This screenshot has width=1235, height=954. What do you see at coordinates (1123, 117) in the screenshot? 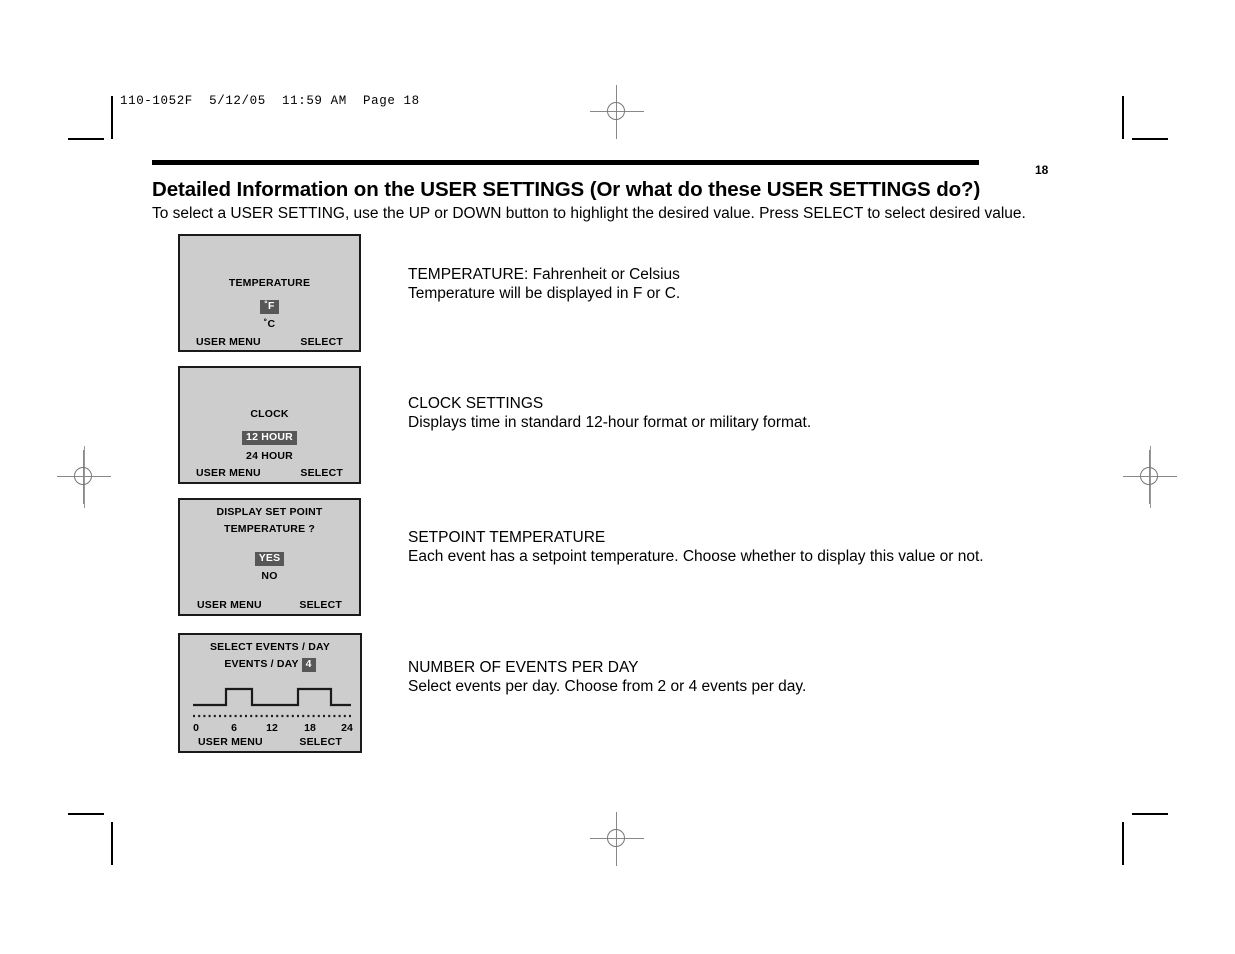
I see `crop-mark-top-right-vertical` at bounding box center [1123, 117].